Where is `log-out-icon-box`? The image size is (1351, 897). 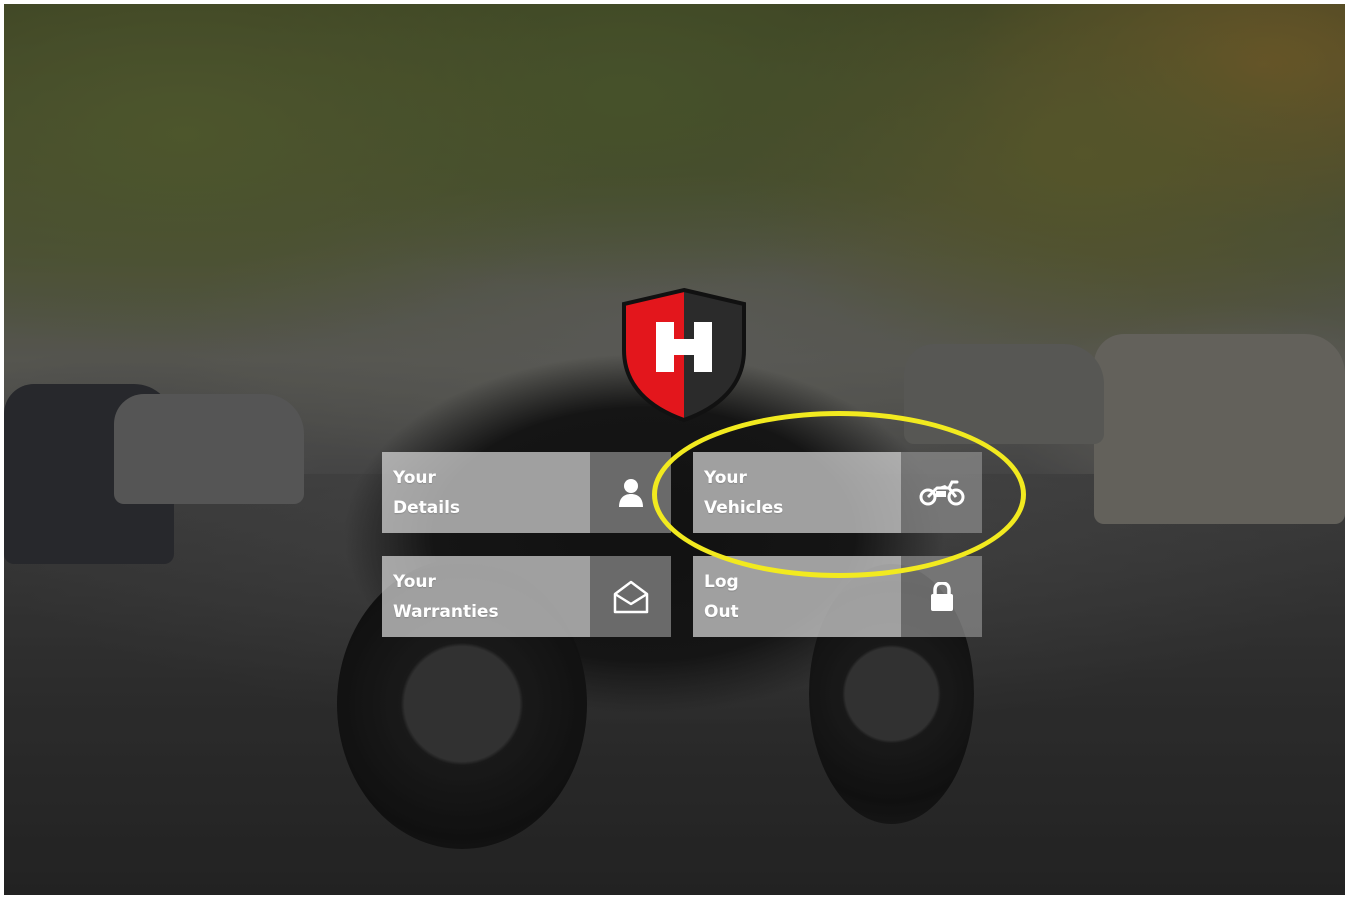
log-out-icon-box is located at coordinates (941, 596).